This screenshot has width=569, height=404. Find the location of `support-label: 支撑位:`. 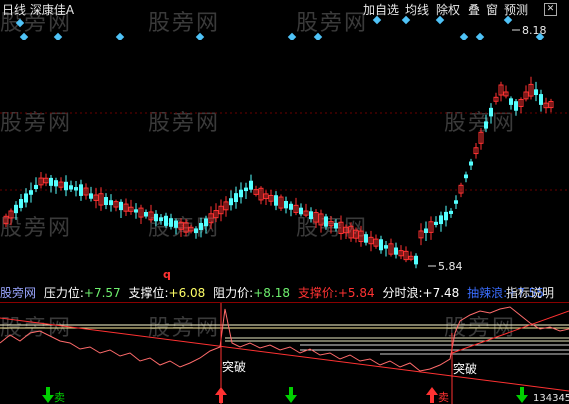

support-label: 支撑位: is located at coordinates (148, 293).